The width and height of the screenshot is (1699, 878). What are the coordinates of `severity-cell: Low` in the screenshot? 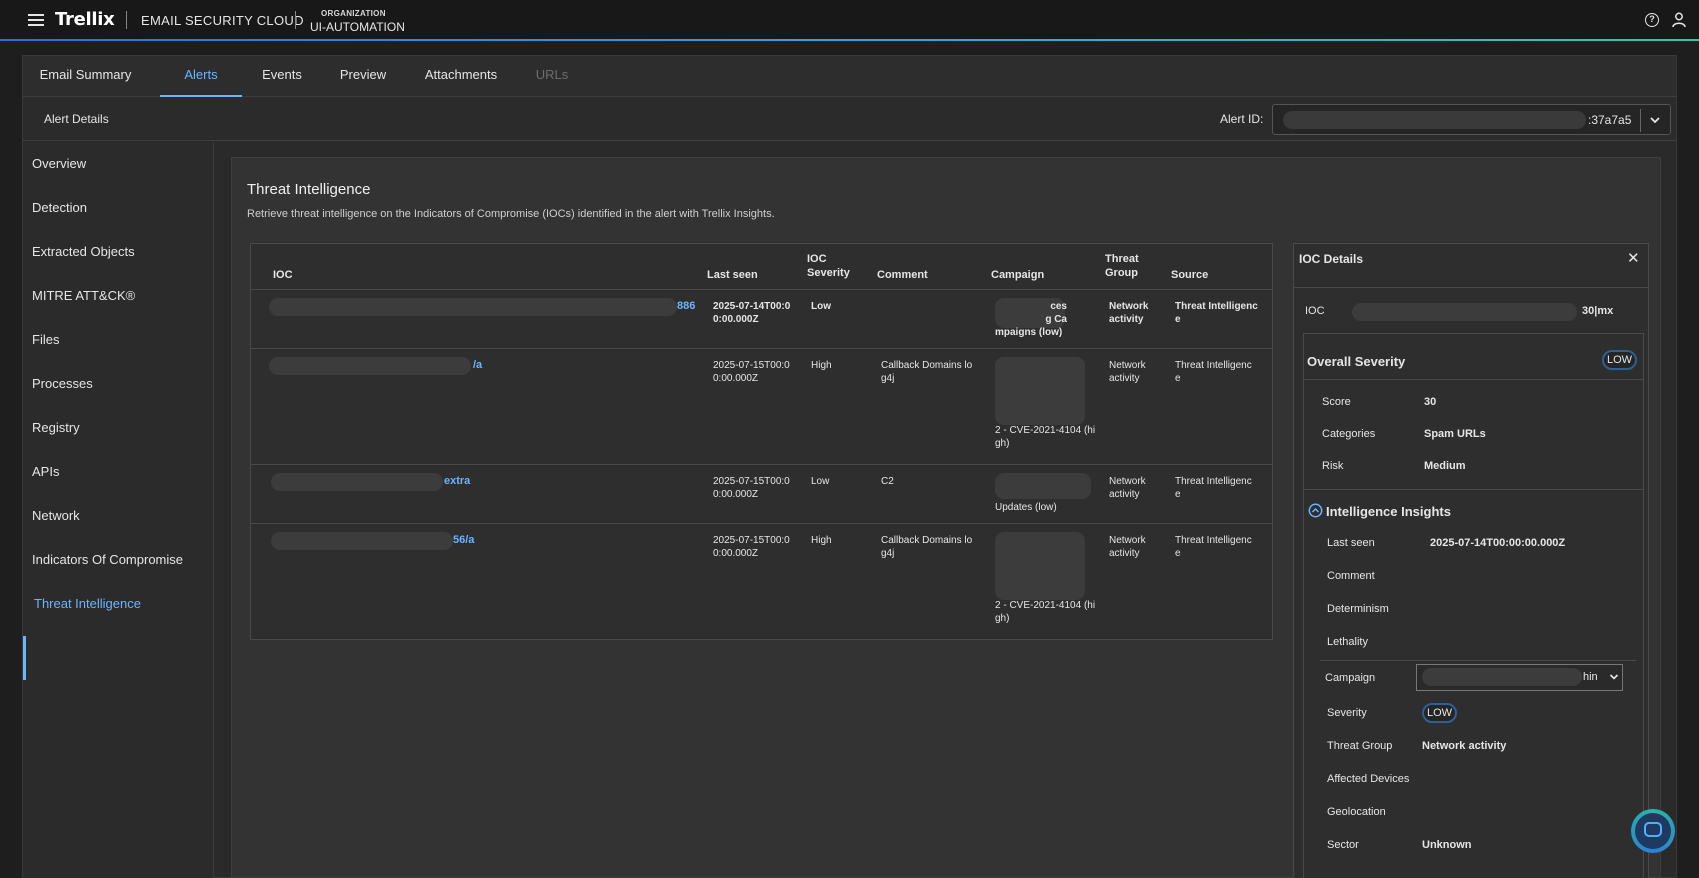 It's located at (821, 306).